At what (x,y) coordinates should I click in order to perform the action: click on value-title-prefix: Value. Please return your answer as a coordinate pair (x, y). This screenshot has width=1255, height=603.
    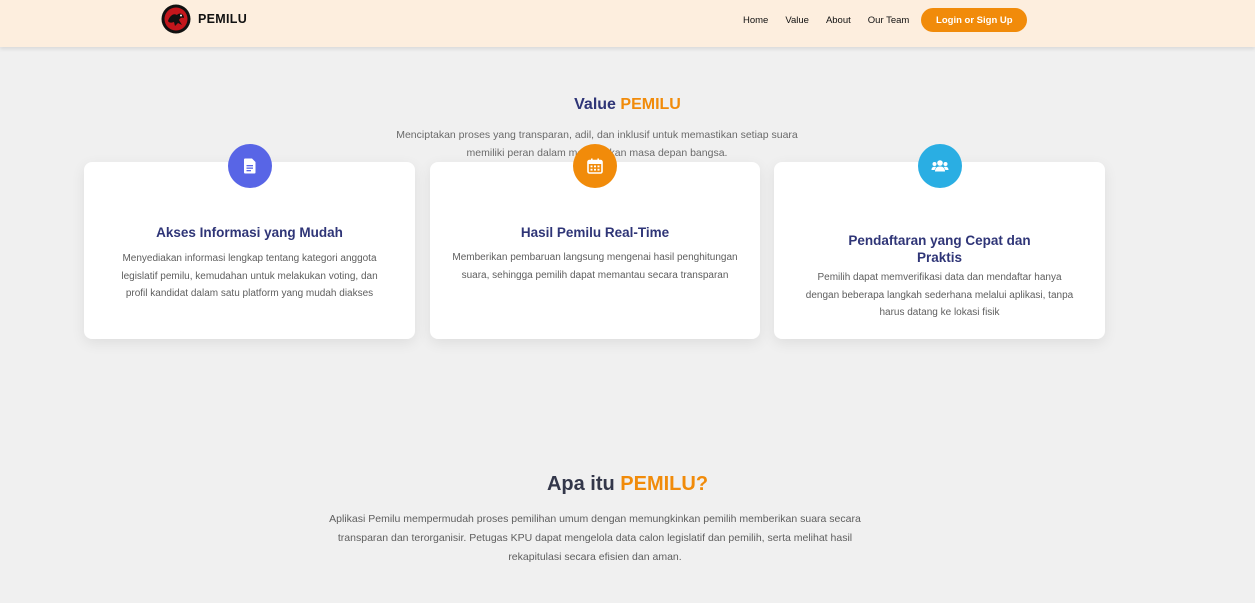
    Looking at the image, I should click on (595, 104).